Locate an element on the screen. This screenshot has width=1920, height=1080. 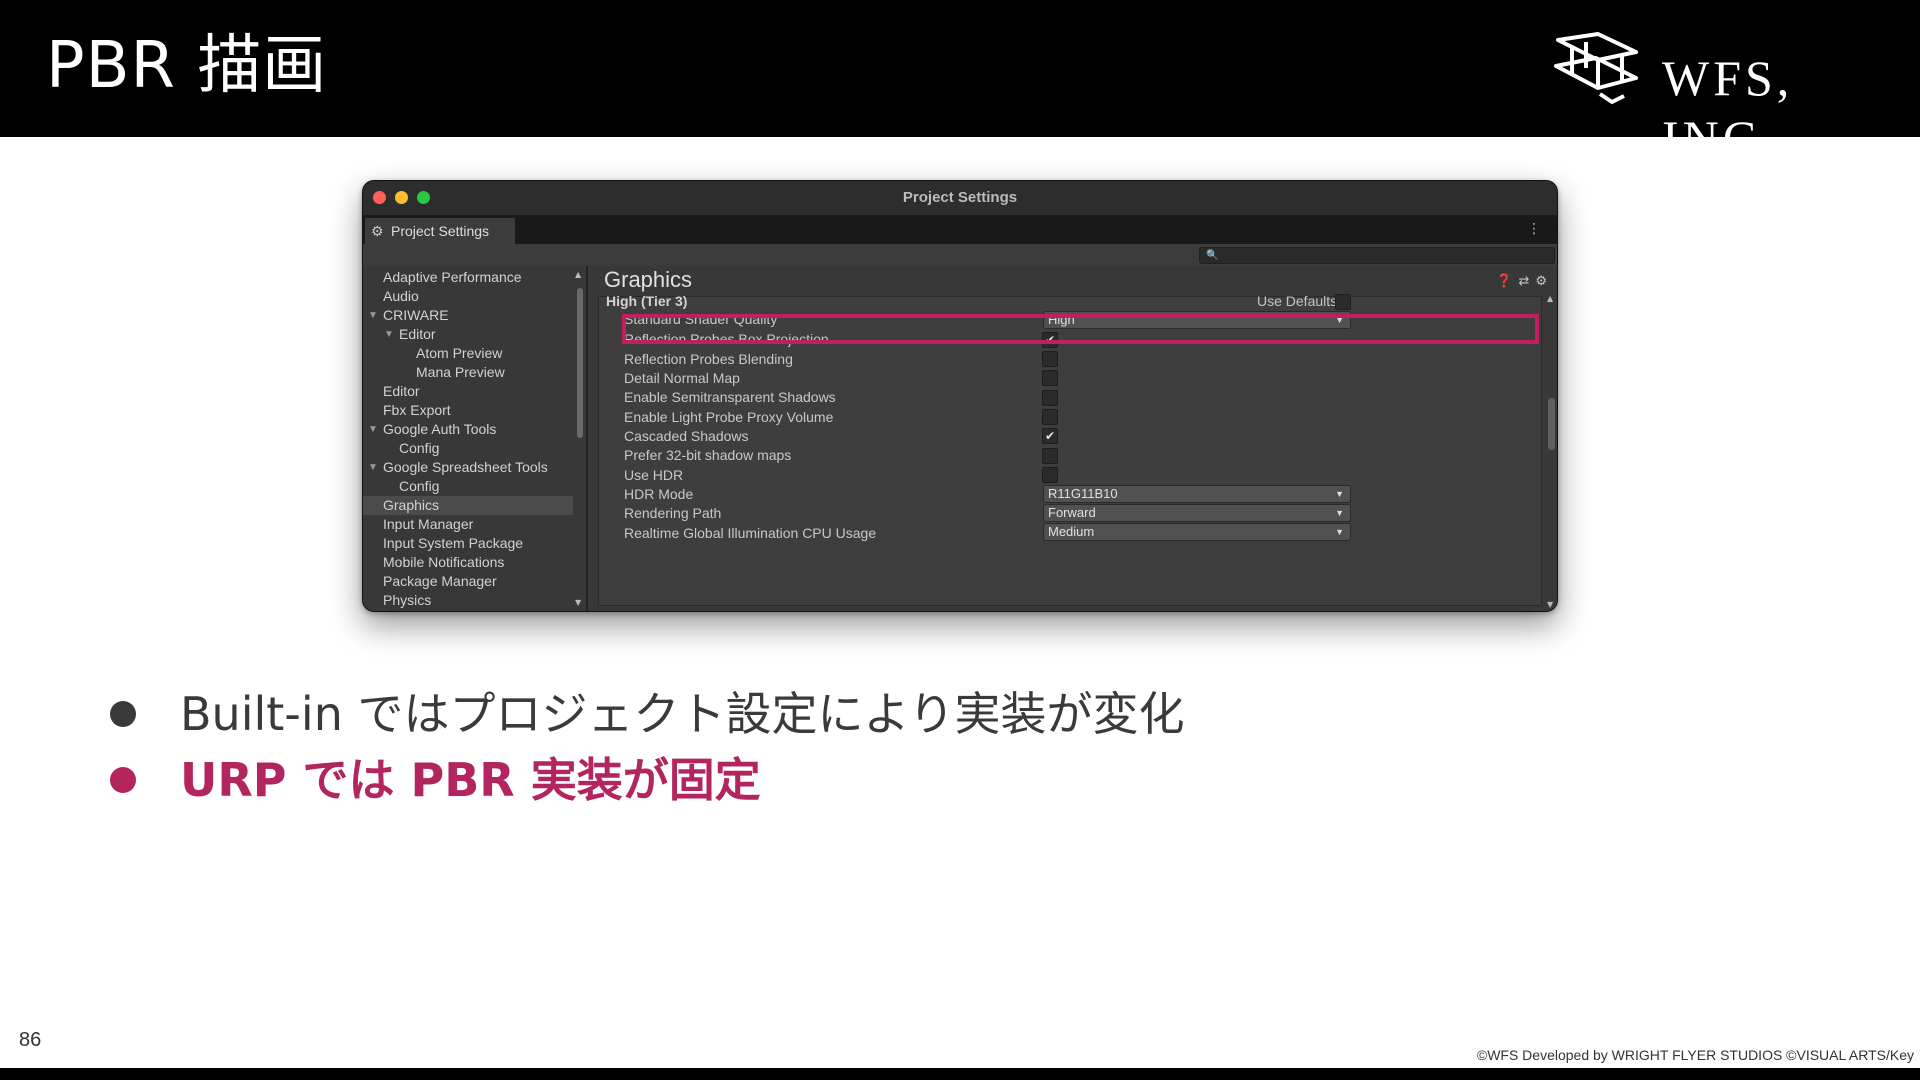
cascaded-shadows-checkbox: ✔ is located at coordinates (1050, 436).